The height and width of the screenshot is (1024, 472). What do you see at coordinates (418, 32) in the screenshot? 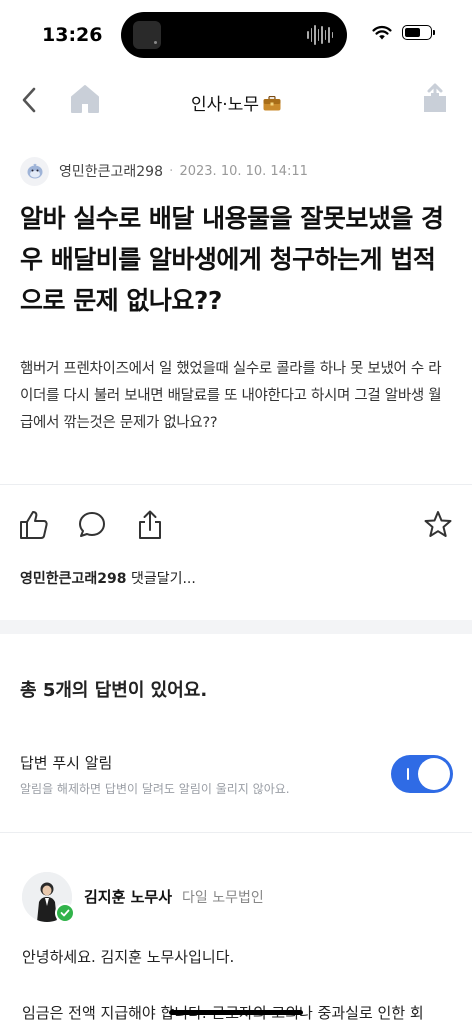
I see `battery-icon` at bounding box center [418, 32].